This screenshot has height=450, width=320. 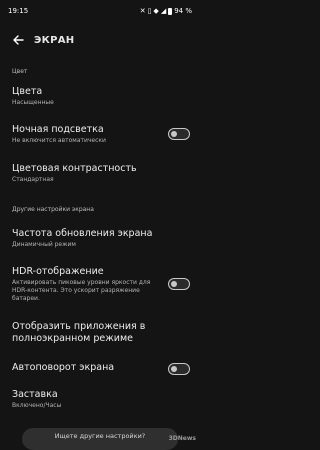 I want to click on status-icons: ✕ ▯ ◆ ◢ 94 %, so click(x=165, y=10).